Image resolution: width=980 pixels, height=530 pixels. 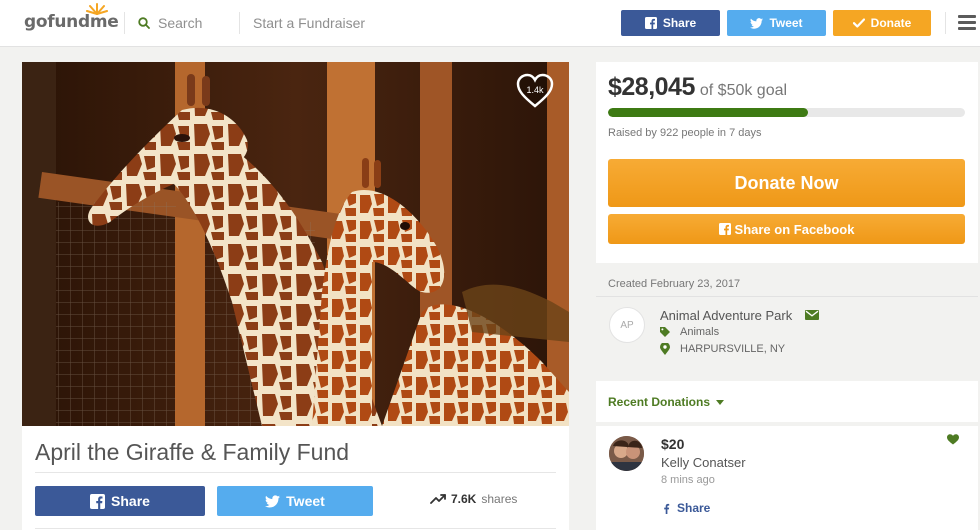 I want to click on recent-donations-title: Recent Donations, so click(x=659, y=402).